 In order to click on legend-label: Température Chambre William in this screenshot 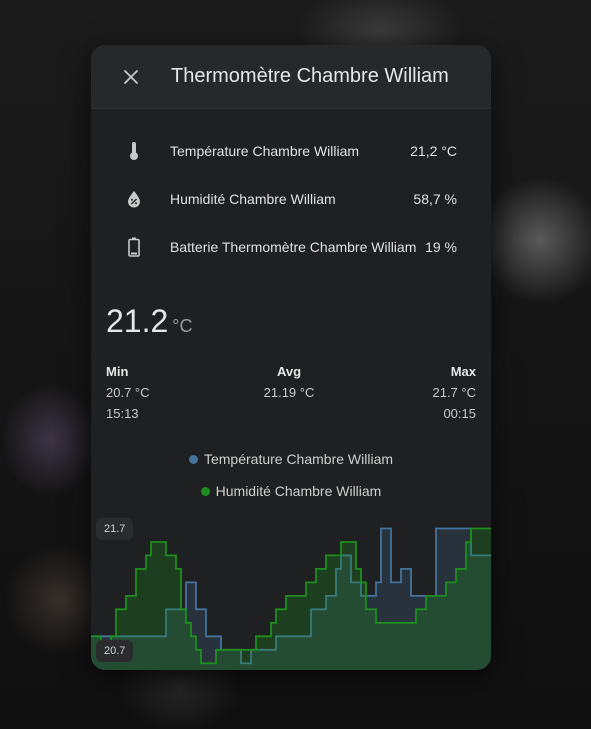, I will do `click(298, 459)`.